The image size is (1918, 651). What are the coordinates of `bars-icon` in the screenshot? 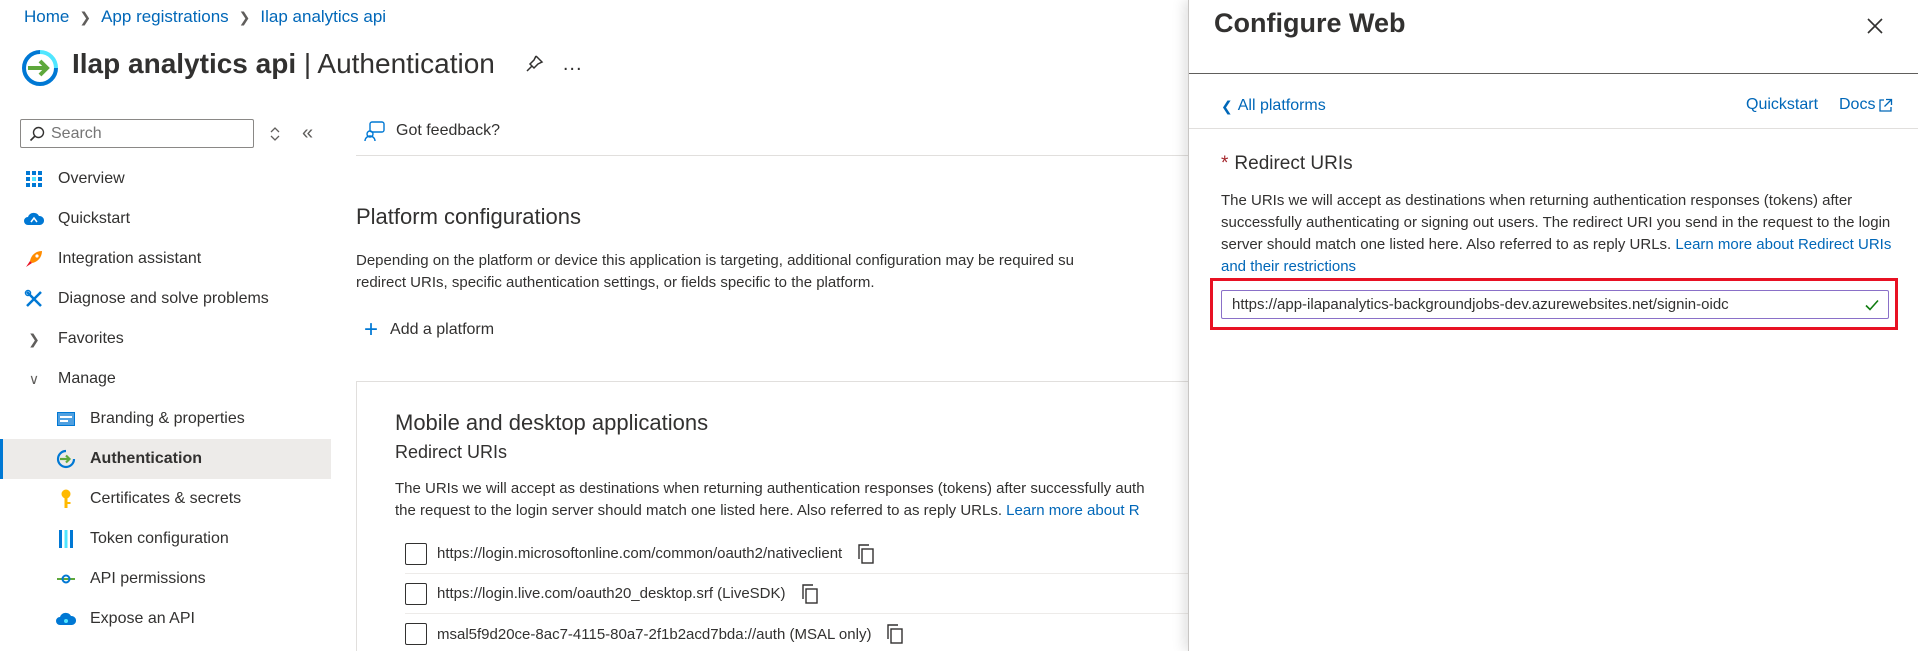 It's located at (66, 539).